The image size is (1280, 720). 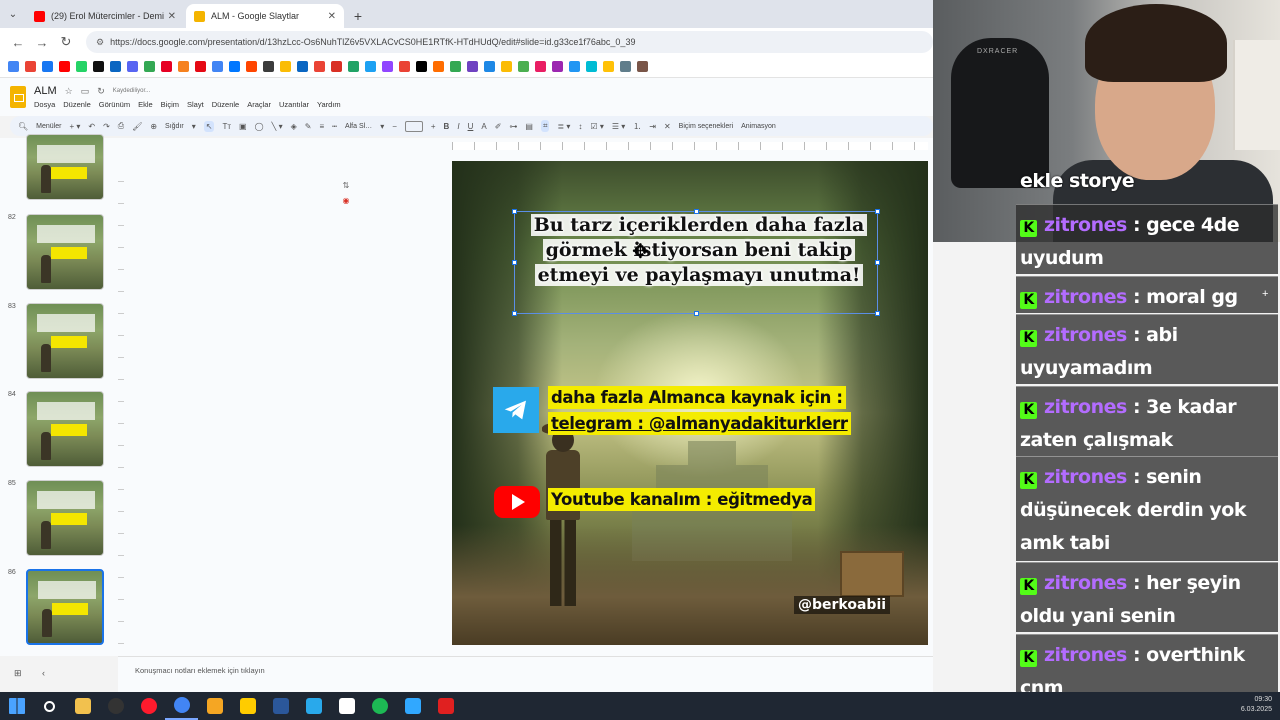 I want to click on line-icon: ╲ ▾, so click(x=277, y=126).